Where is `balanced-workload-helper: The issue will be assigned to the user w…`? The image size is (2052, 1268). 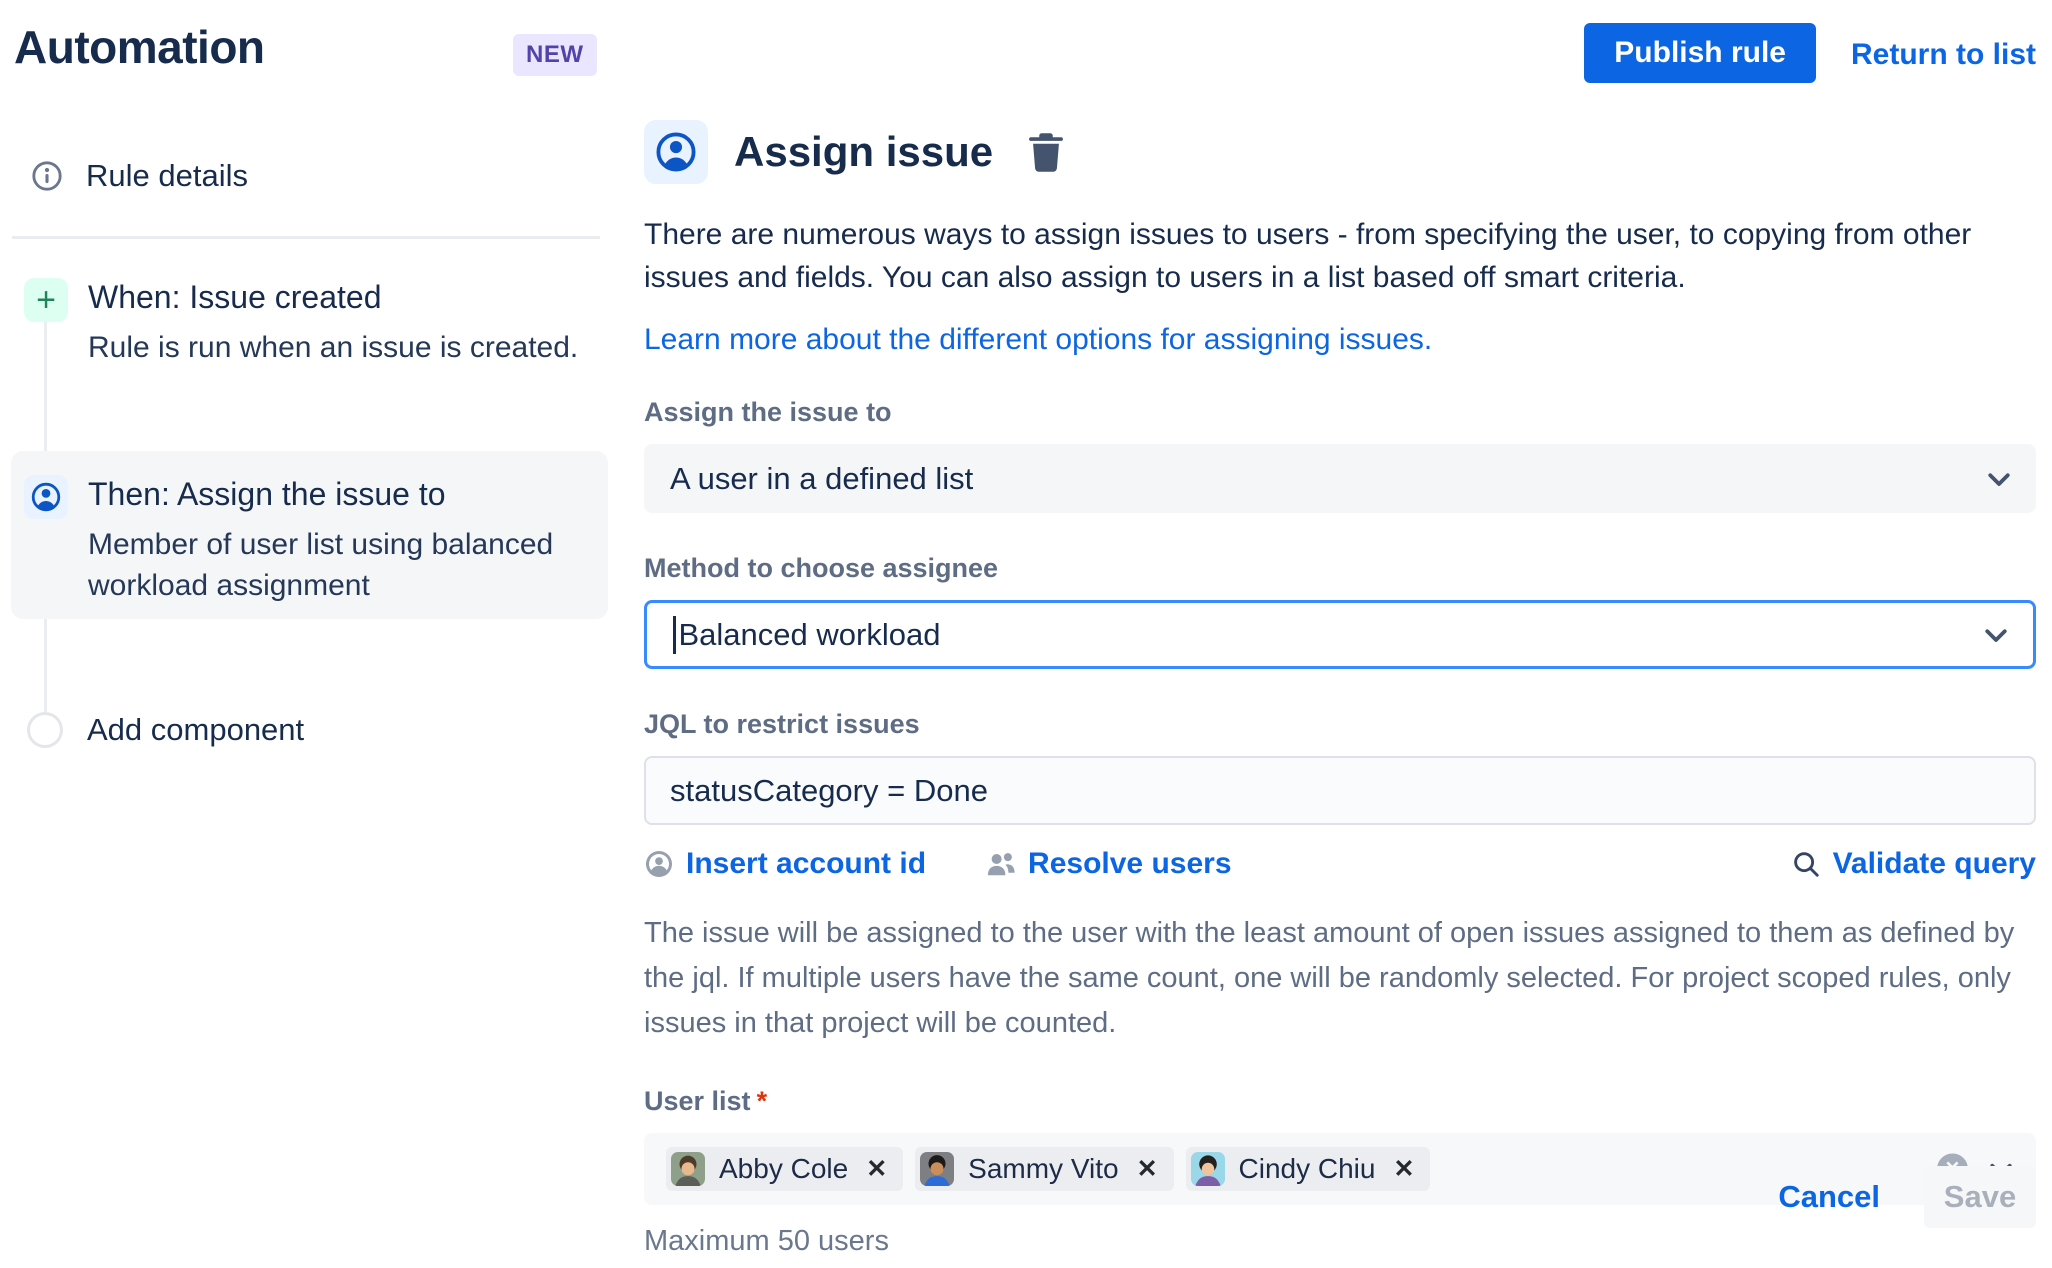
balanced-workload-helper: The issue will be assigned to the user w… is located at coordinates (1329, 978).